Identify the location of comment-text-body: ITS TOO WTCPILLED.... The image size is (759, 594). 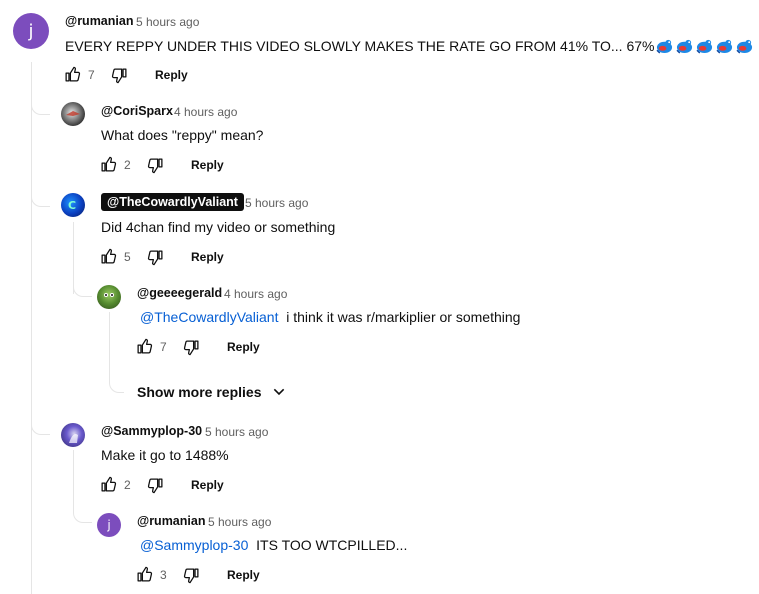
(332, 545).